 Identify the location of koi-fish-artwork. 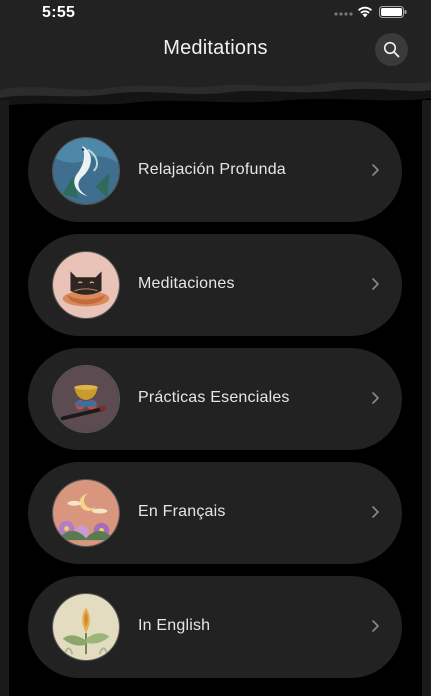
(86, 171).